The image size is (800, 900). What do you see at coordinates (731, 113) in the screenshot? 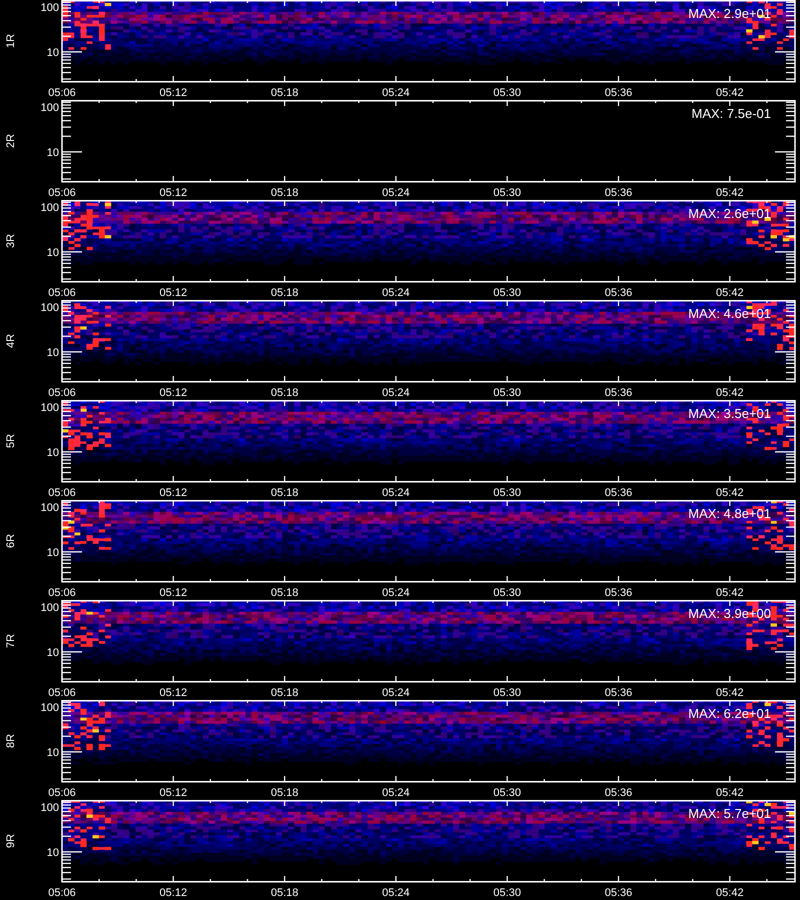
I see `max-value-label: MAX: 7.5e-01` at bounding box center [731, 113].